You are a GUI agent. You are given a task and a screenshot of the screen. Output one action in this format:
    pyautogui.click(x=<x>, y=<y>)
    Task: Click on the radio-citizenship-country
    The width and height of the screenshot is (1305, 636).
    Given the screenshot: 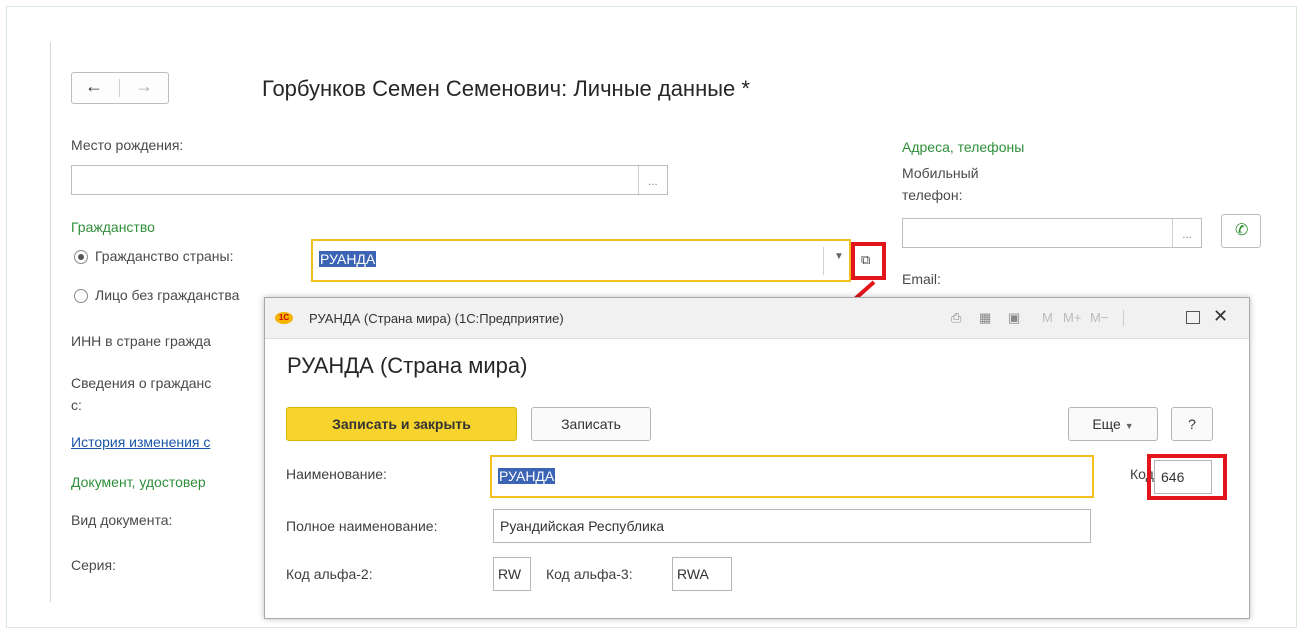 What is the action you would take?
    pyautogui.click(x=81, y=257)
    